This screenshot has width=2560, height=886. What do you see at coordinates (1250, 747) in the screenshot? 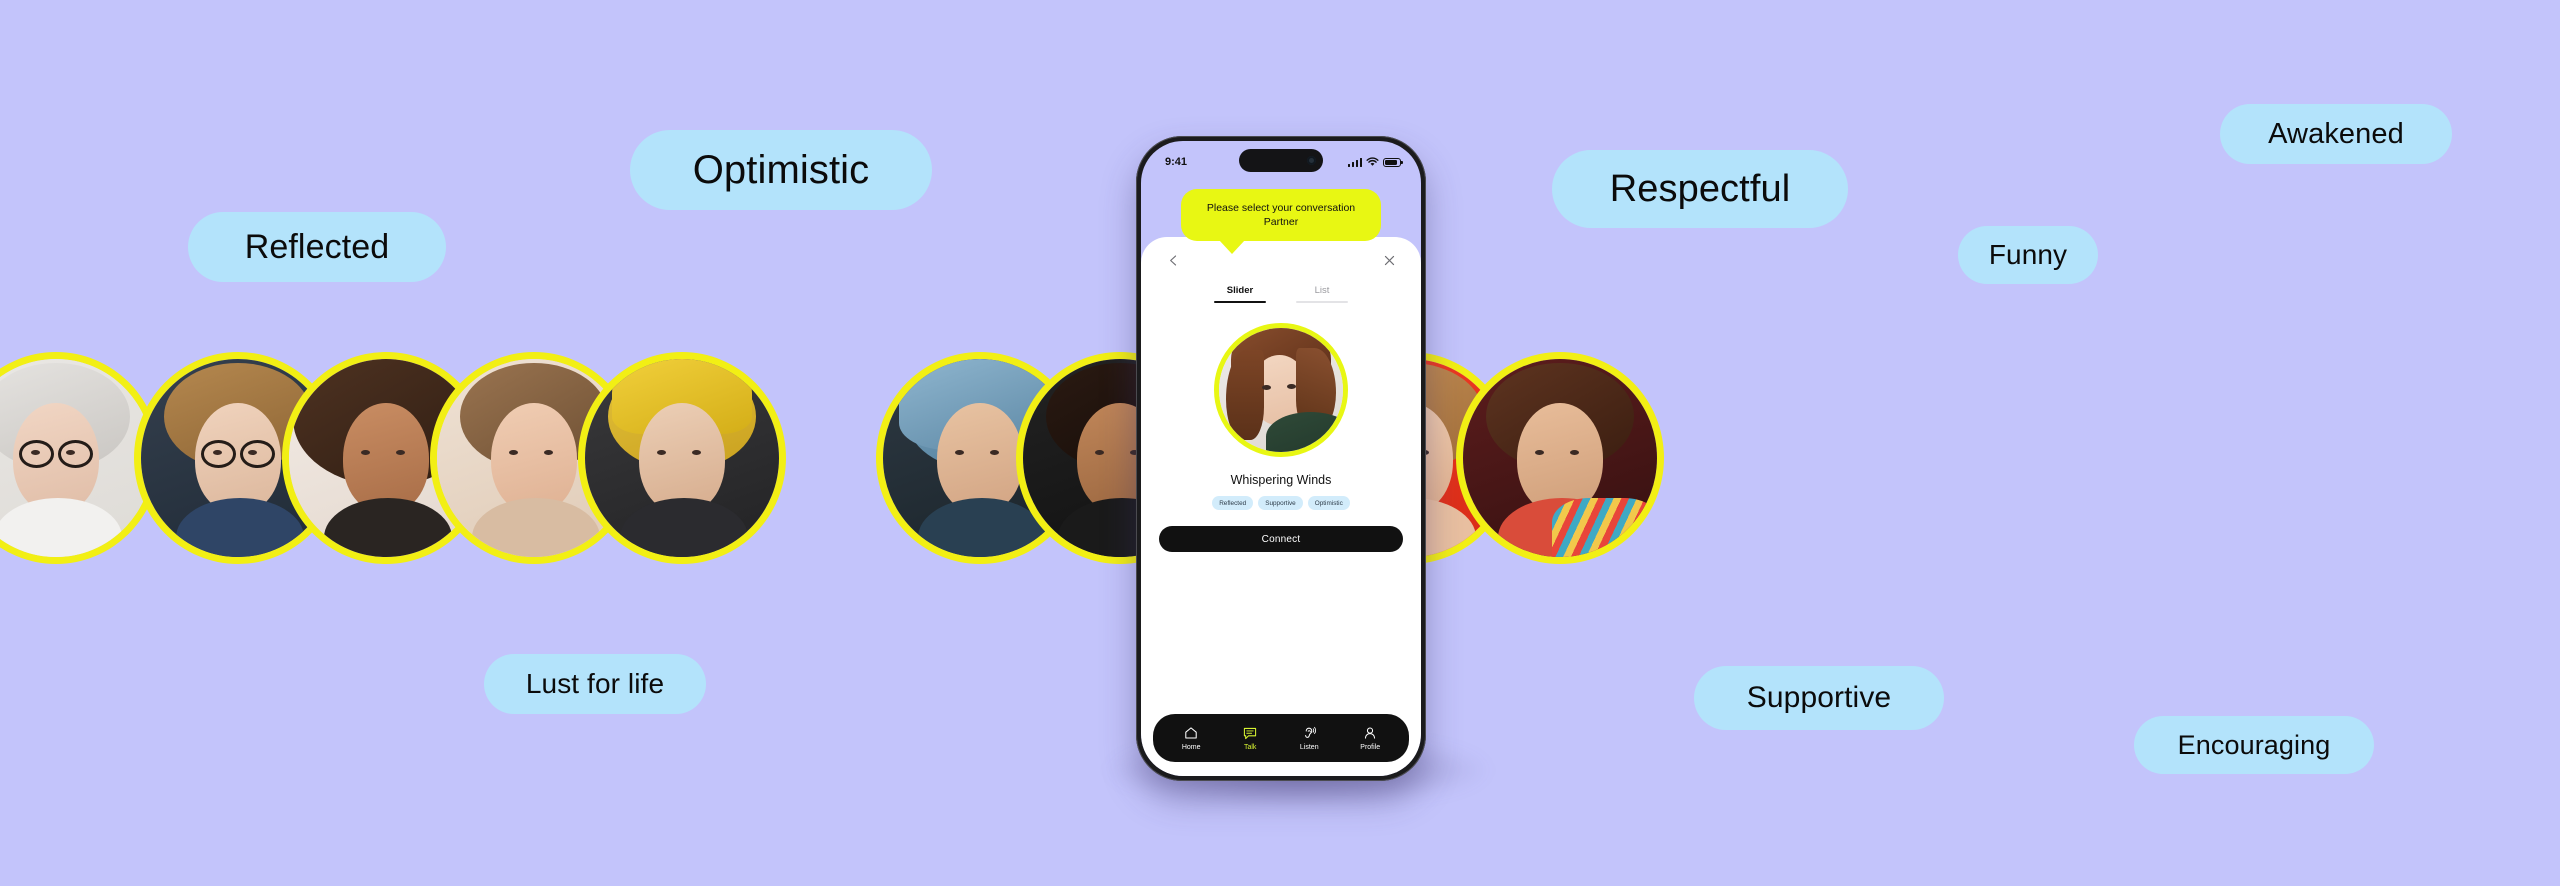
I see `nav-talk-label: Talk` at bounding box center [1250, 747].